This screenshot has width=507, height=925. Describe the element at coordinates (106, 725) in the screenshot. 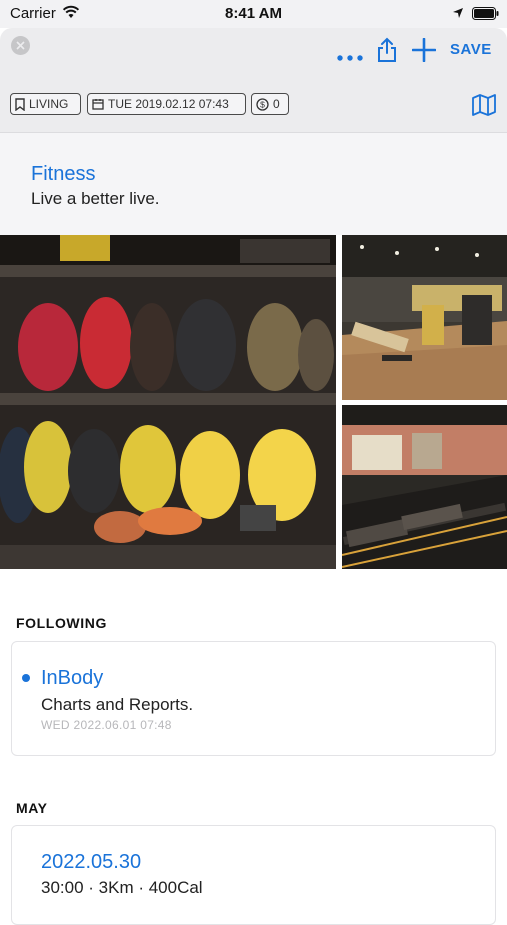

I see `card-timestamp: WED 2022.06.01 07:48` at that location.